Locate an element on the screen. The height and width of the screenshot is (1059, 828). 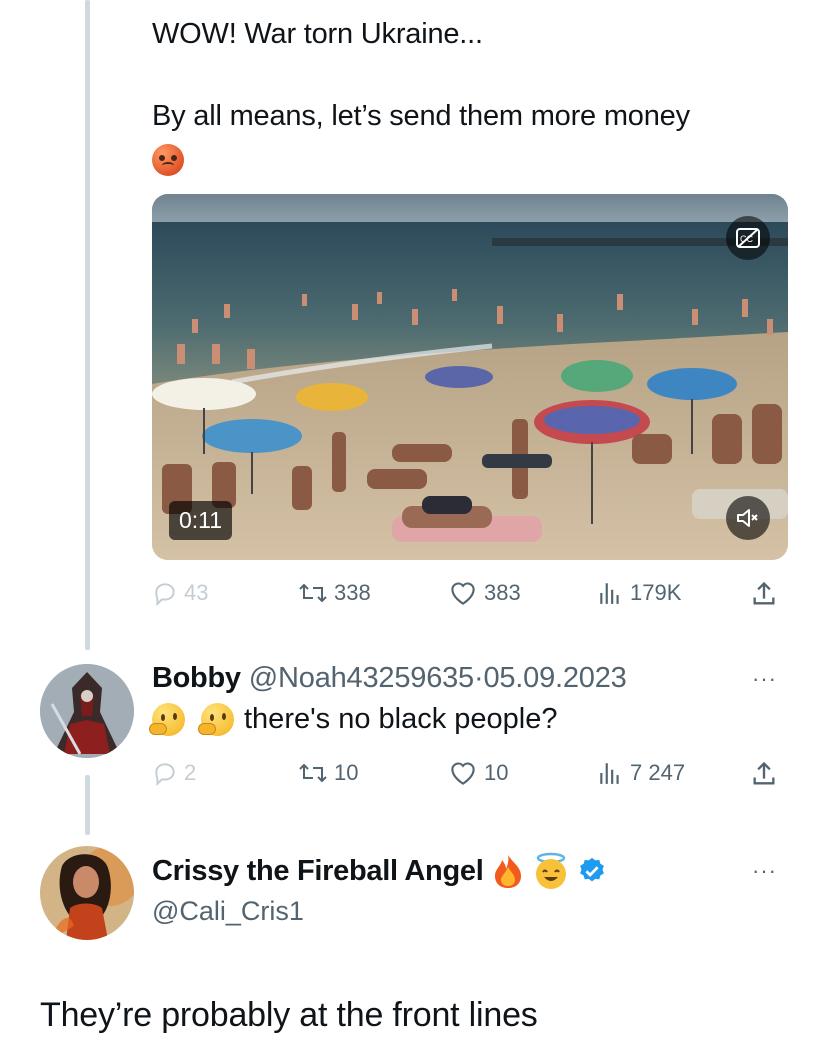
tweet-actions-bar: 43 338 383 179K is located at coordinates (414, 598).